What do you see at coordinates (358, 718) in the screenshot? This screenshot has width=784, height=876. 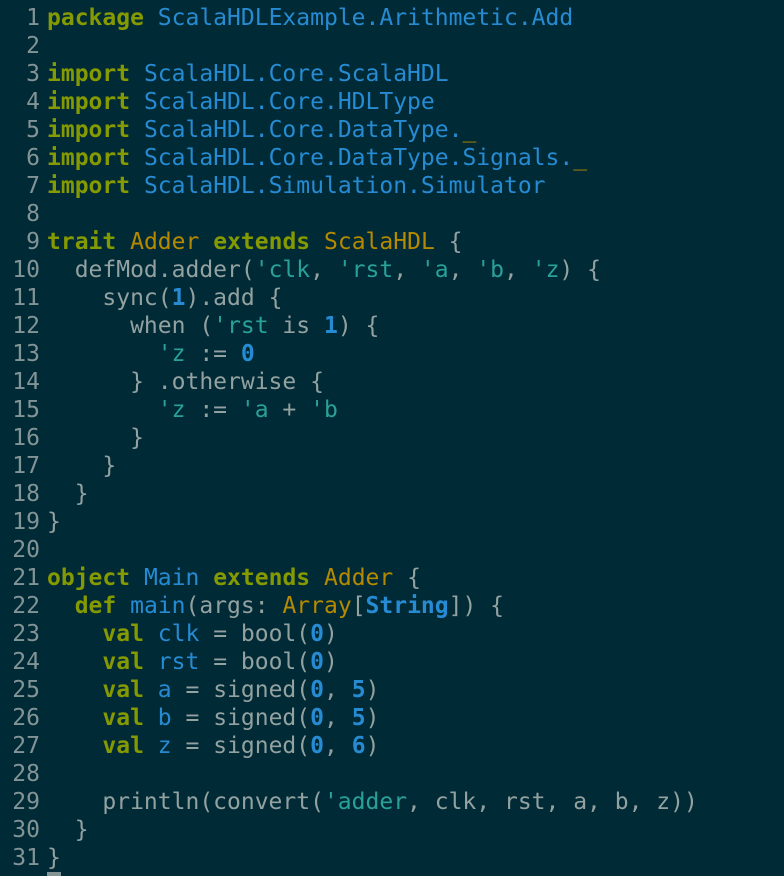 I see `code-token-number: 5` at bounding box center [358, 718].